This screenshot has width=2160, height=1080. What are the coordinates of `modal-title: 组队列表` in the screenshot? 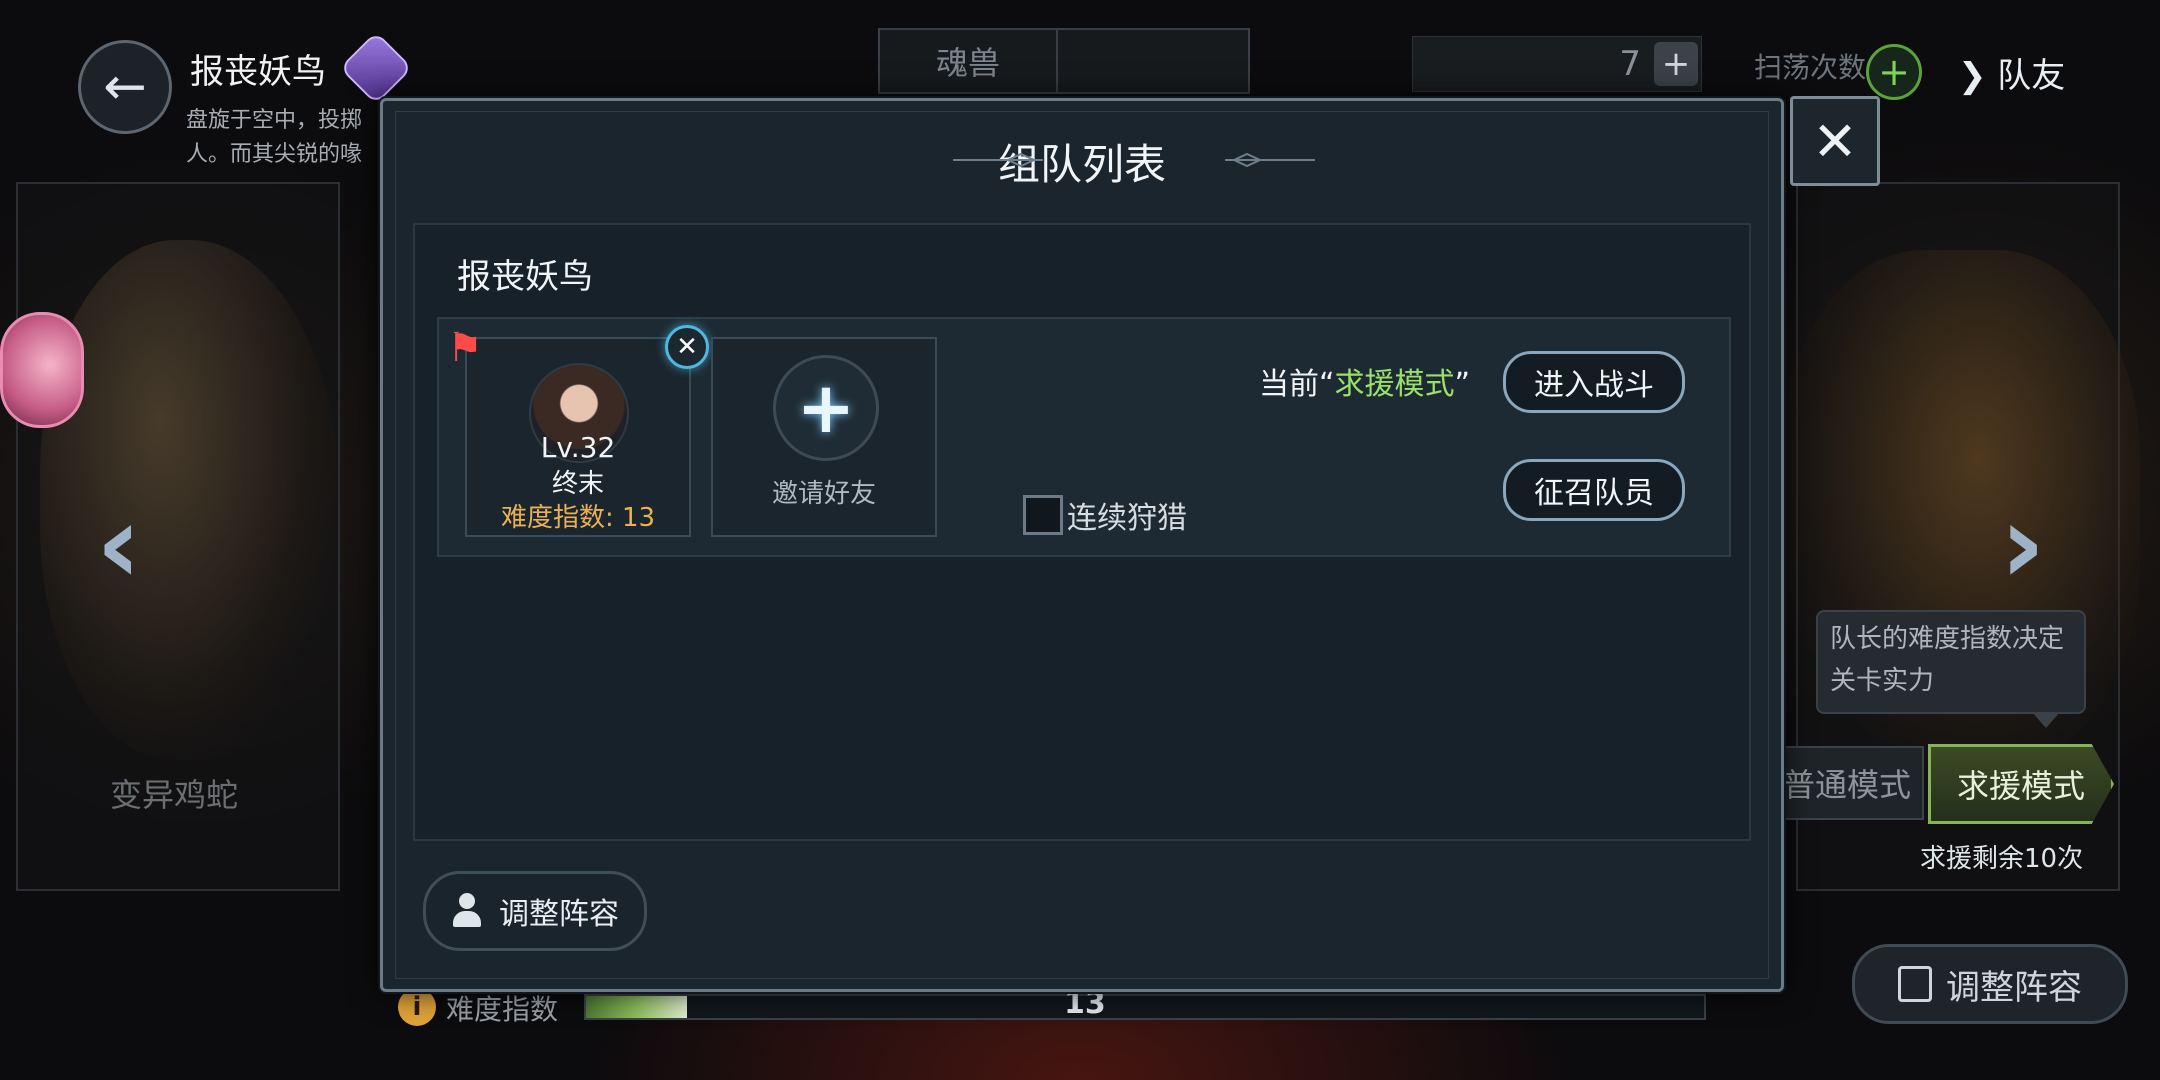 It's located at (1081, 164).